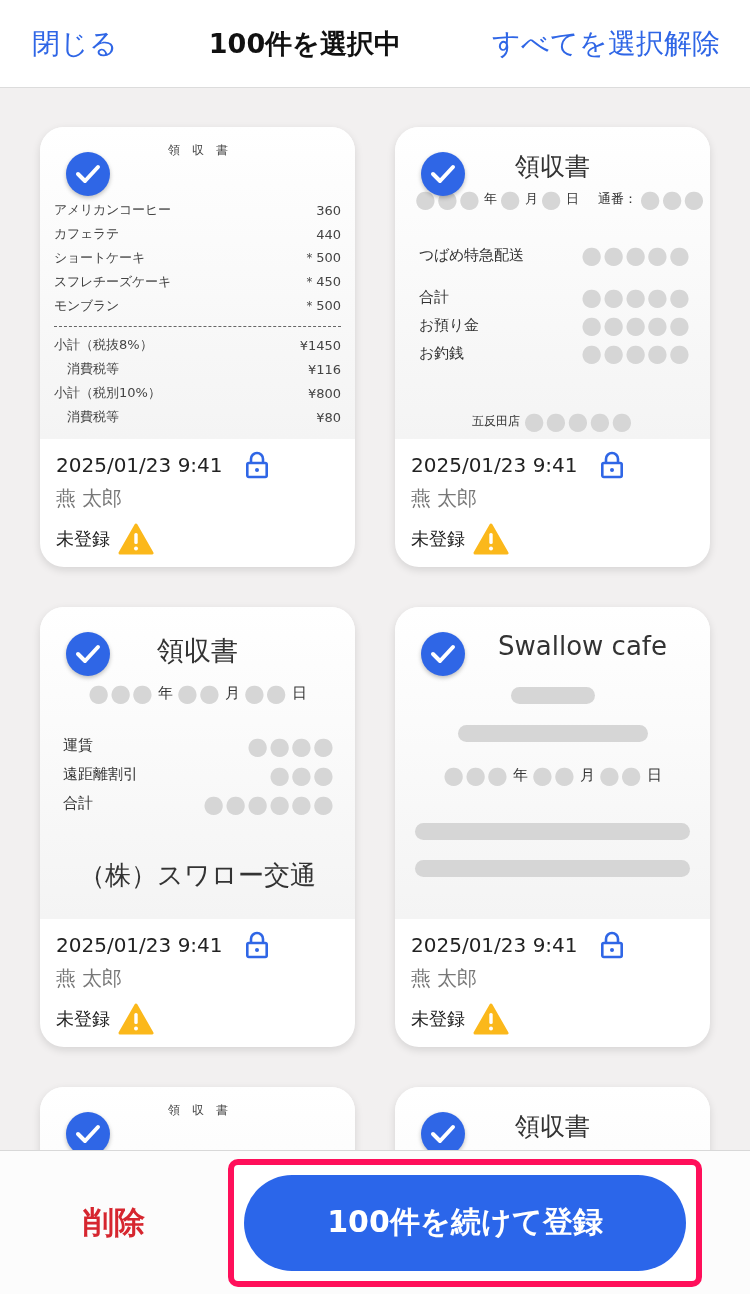 The height and width of the screenshot is (1294, 750). Describe the element at coordinates (269, 803) in the screenshot. I see `receipt-value: ●●●●●●` at that location.